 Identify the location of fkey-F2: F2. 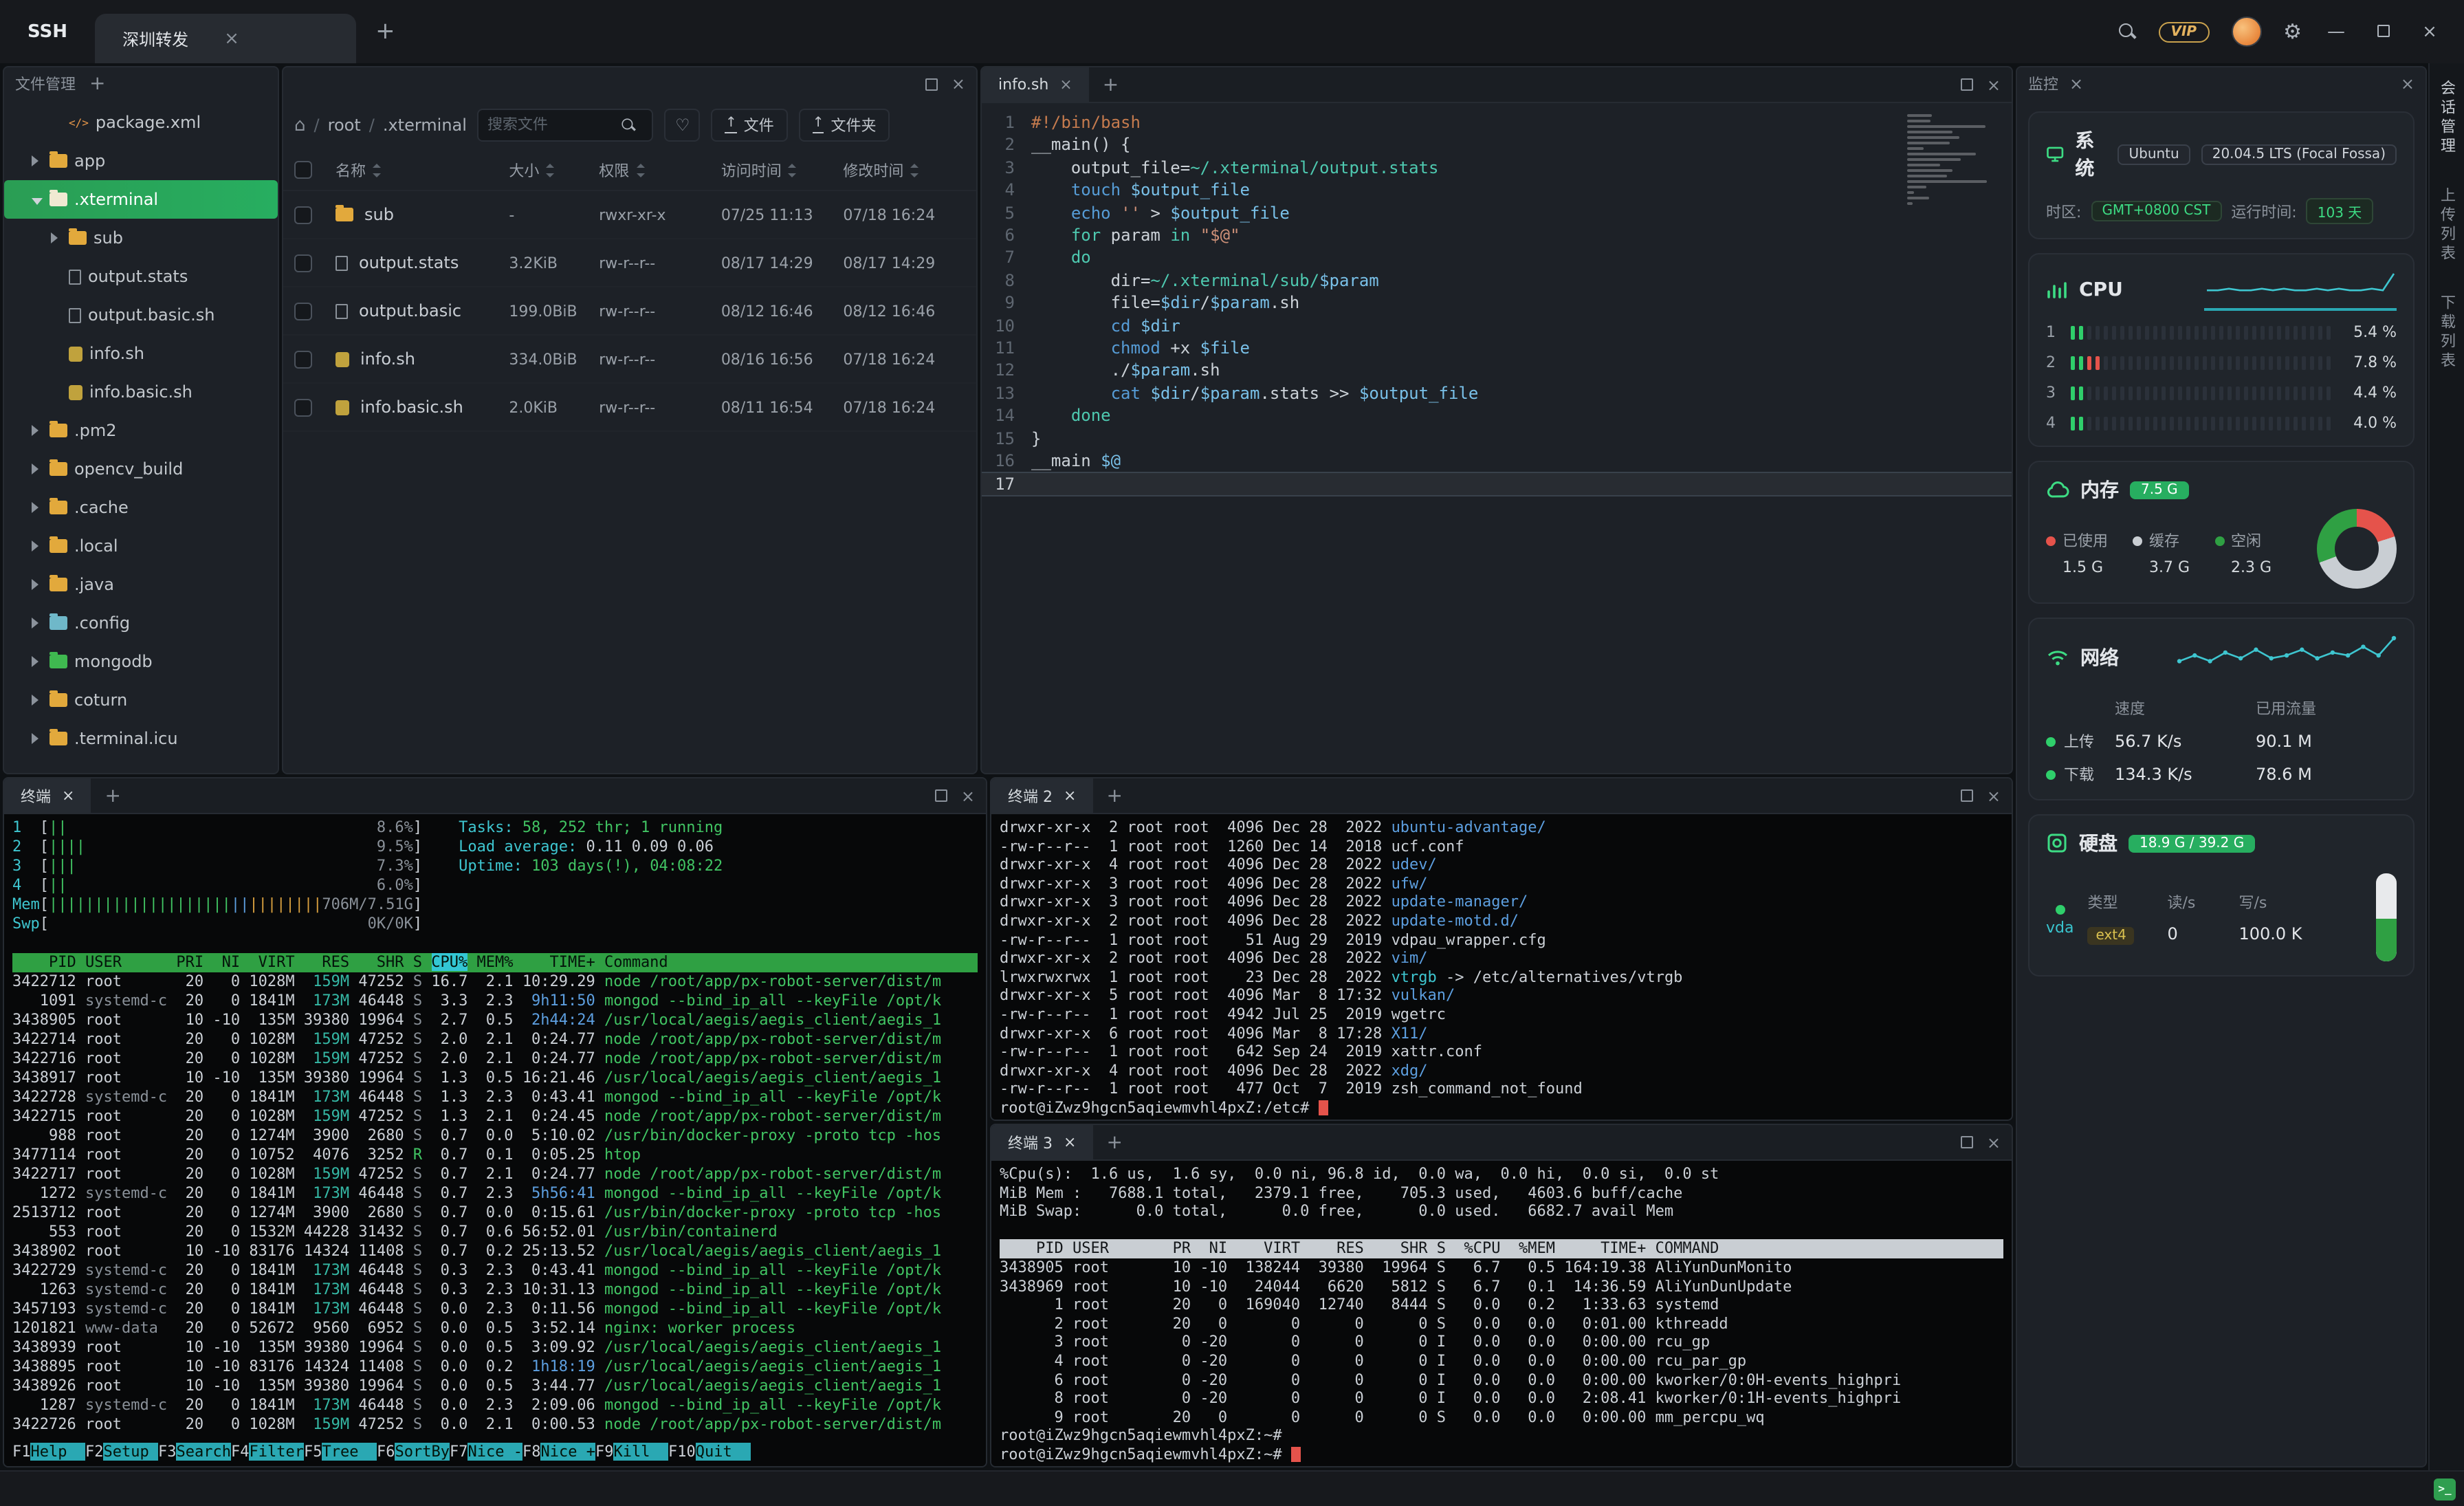
(95, 1452).